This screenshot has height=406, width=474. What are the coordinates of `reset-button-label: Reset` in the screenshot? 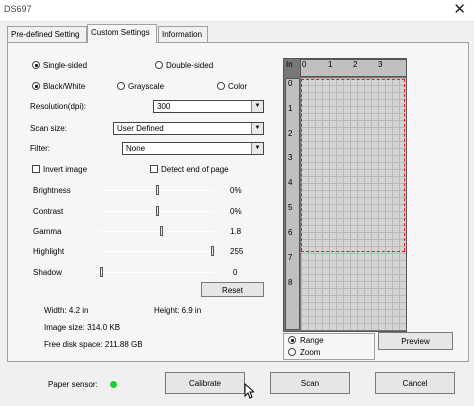 It's located at (232, 290).